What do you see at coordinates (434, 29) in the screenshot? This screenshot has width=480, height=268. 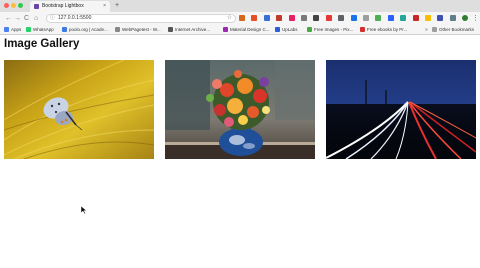 I see `folder-icon` at bounding box center [434, 29].